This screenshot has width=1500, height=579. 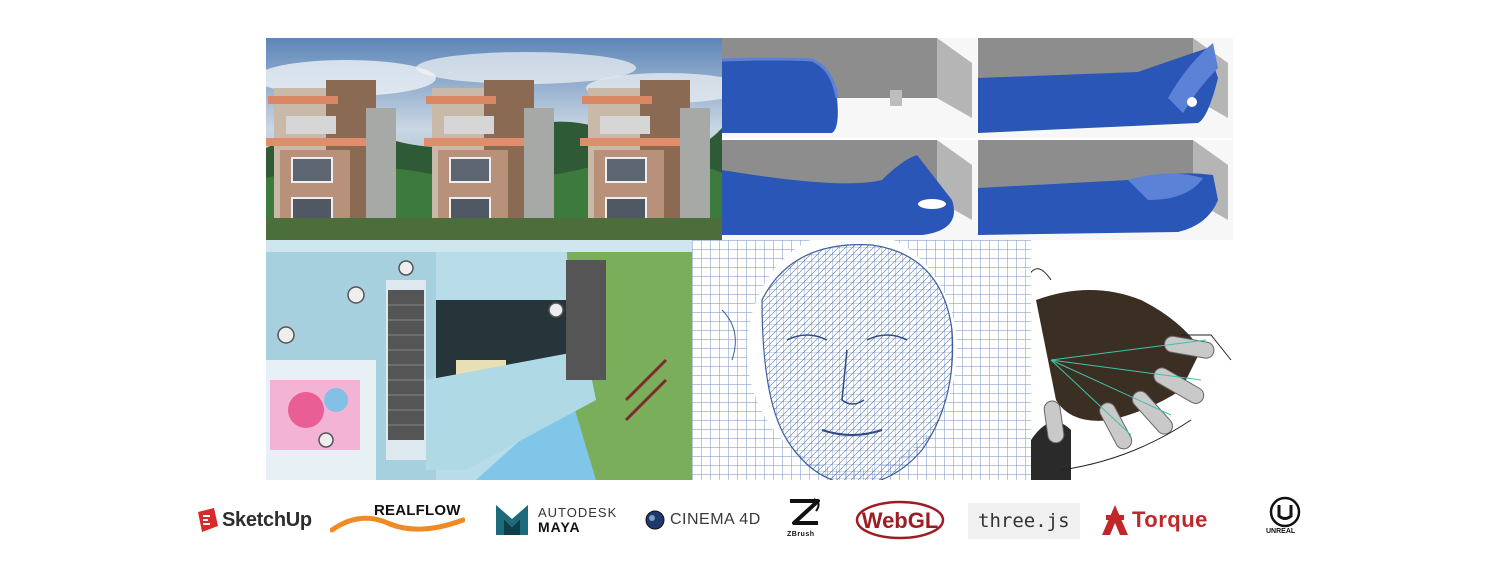 I want to click on torque-icon, so click(x=1115, y=520).